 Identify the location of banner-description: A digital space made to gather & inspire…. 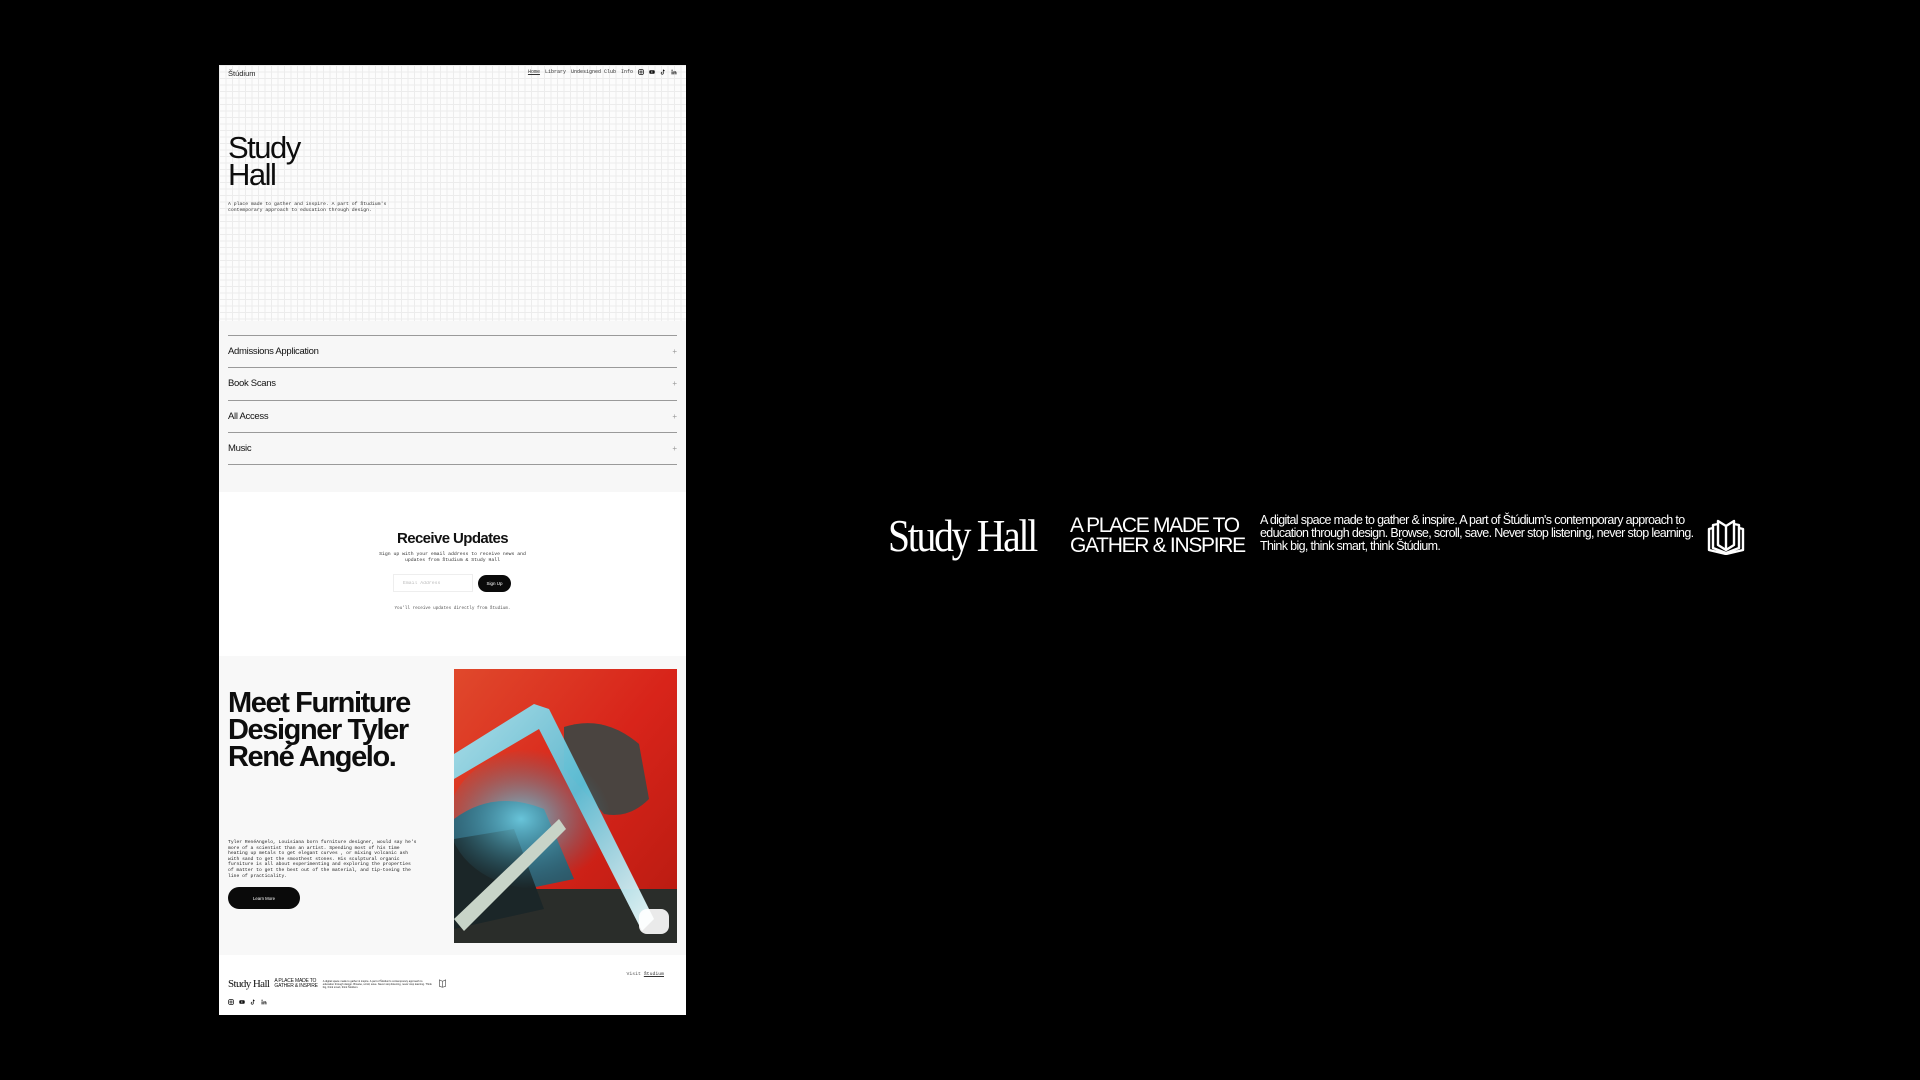
(1477, 533).